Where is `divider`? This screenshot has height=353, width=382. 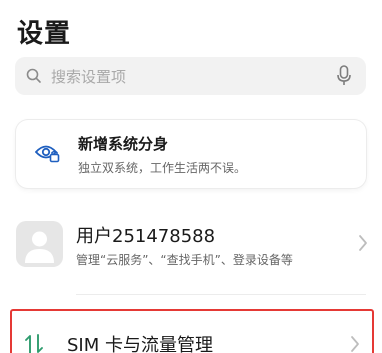 divider is located at coordinates (221, 294).